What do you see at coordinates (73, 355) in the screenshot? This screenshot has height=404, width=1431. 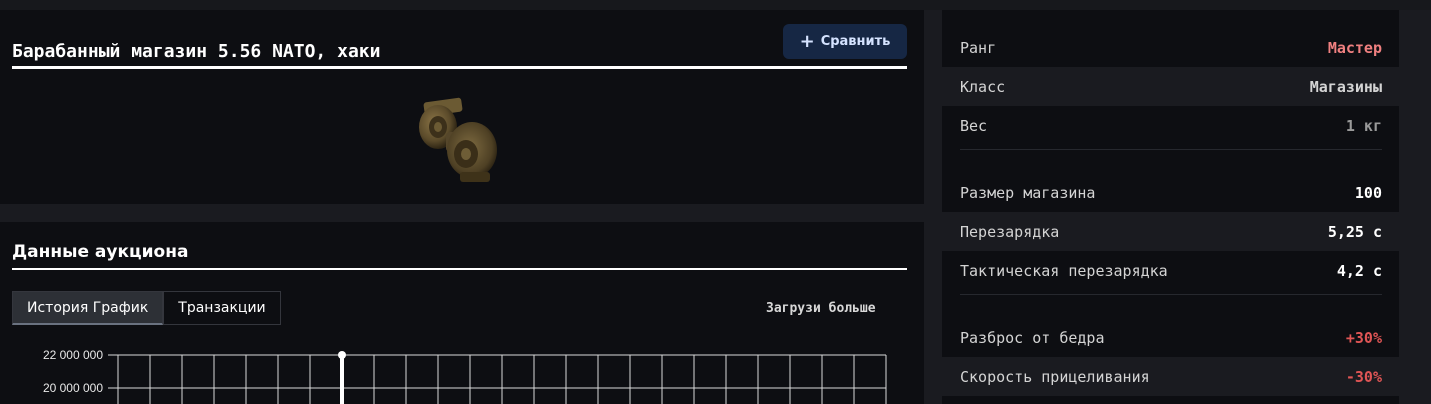 I see `y-tick-label: 22 000 000` at bounding box center [73, 355].